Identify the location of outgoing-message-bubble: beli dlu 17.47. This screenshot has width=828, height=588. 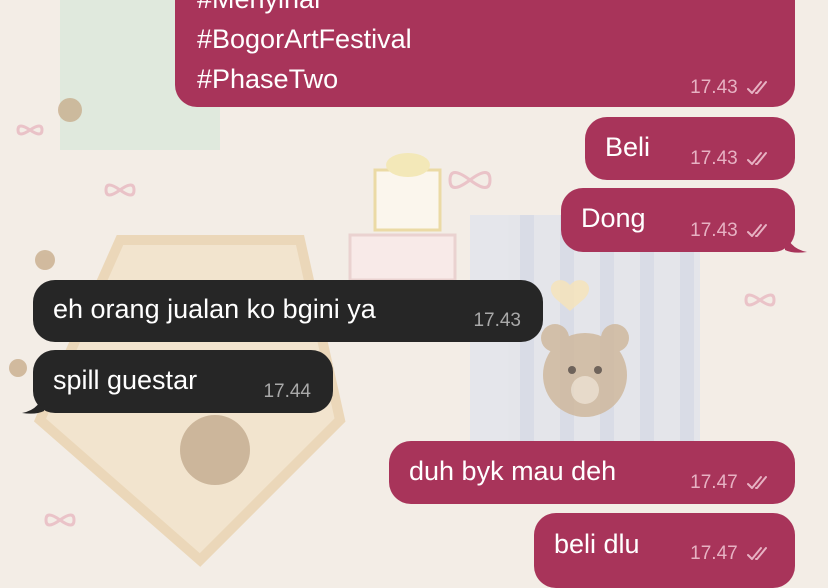
(664, 550).